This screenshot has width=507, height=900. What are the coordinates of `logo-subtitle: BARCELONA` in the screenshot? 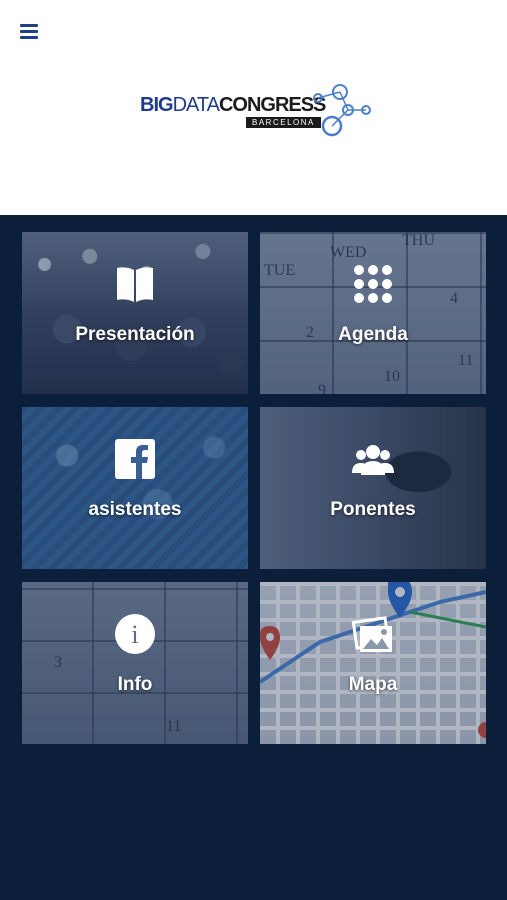 It's located at (283, 122).